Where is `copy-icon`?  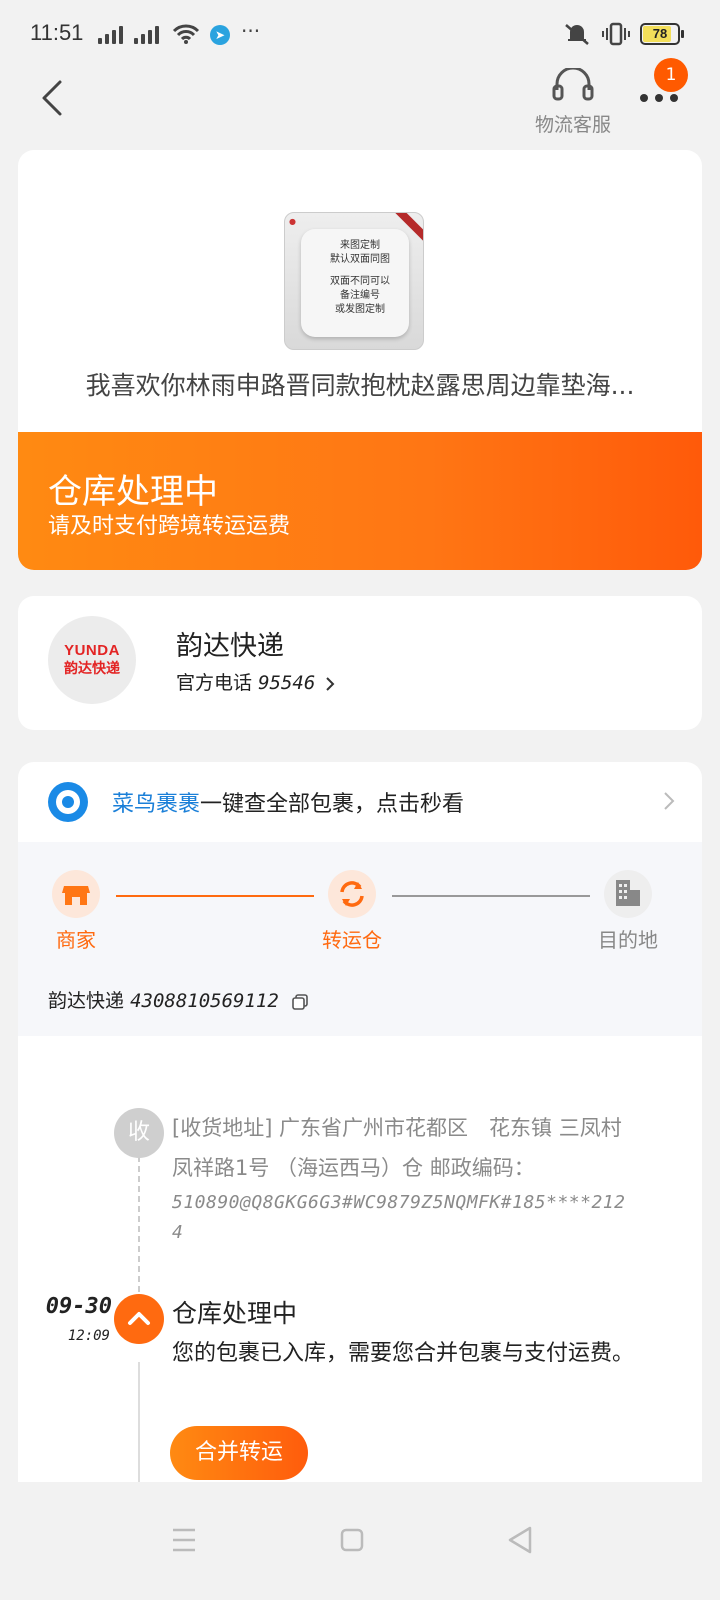
copy-icon is located at coordinates (300, 1002).